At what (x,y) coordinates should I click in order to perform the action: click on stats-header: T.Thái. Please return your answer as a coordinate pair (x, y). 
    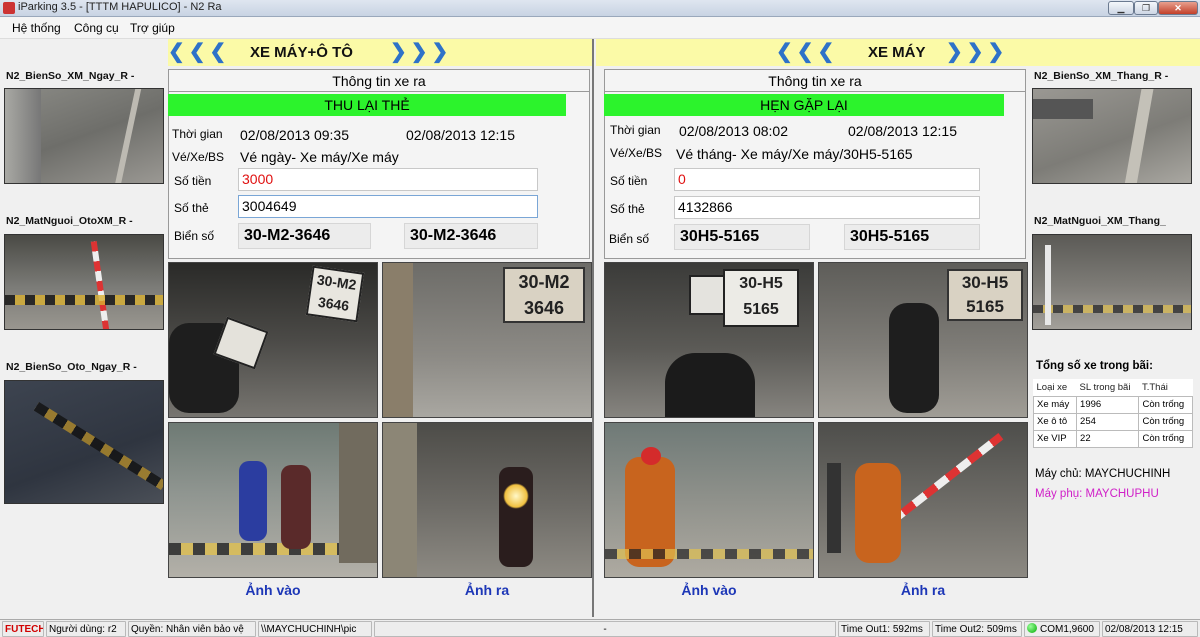
    Looking at the image, I should click on (1165, 388).